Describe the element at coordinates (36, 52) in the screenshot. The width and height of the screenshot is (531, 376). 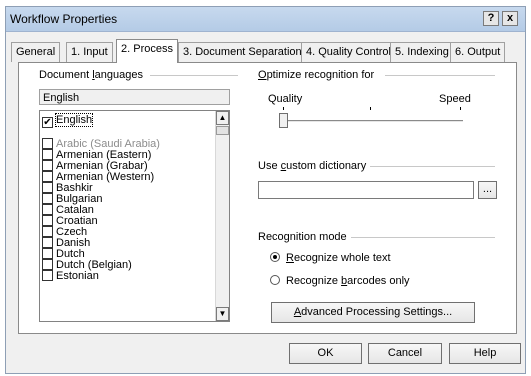
I see `tab-general: General` at that location.